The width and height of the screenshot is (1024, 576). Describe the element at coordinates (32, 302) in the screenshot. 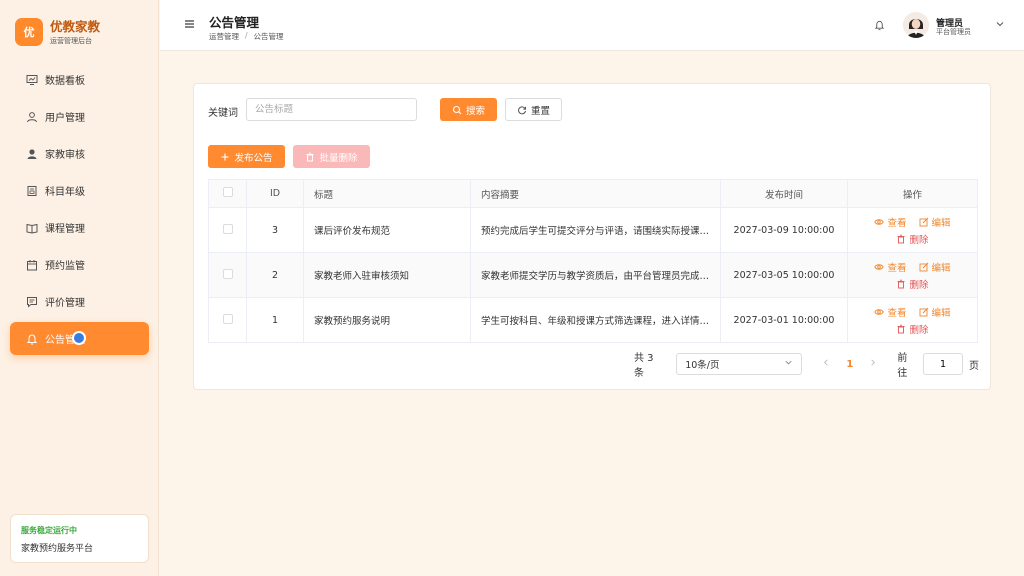

I see `comment-icon` at that location.